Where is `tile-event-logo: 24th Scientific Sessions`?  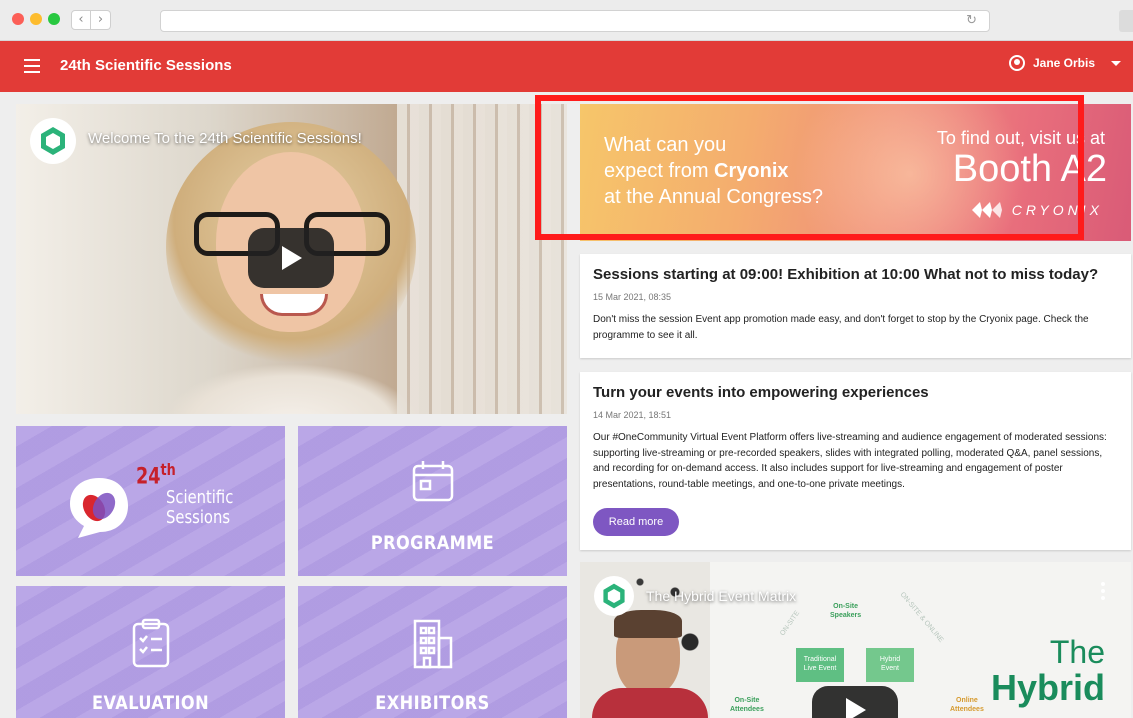
tile-event-logo: 24th Scientific Sessions is located at coordinates (150, 501).